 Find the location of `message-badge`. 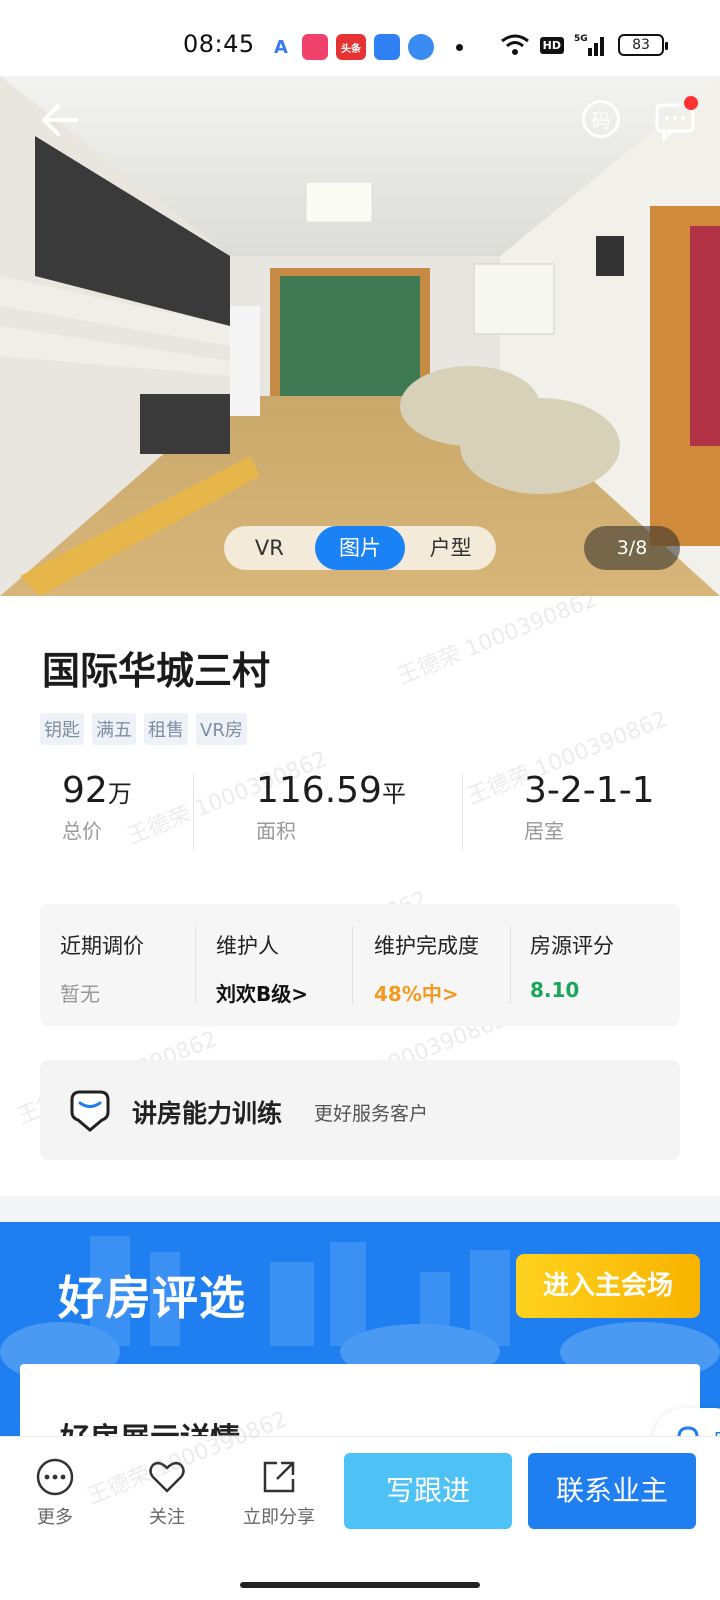

message-badge is located at coordinates (691, 103).